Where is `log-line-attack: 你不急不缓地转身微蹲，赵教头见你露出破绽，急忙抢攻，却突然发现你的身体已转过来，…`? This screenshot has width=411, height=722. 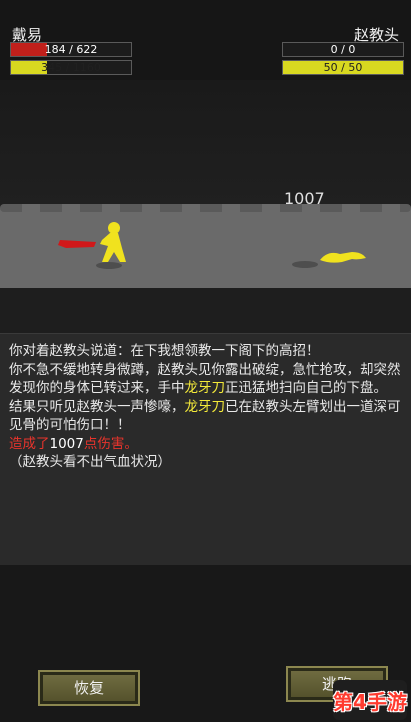 log-line-attack: 你不急不缓地转身微蹲，赵教头见你露出破绽，急忙抢攻，却突然发现你的身体已转过来，… is located at coordinates (206, 379).